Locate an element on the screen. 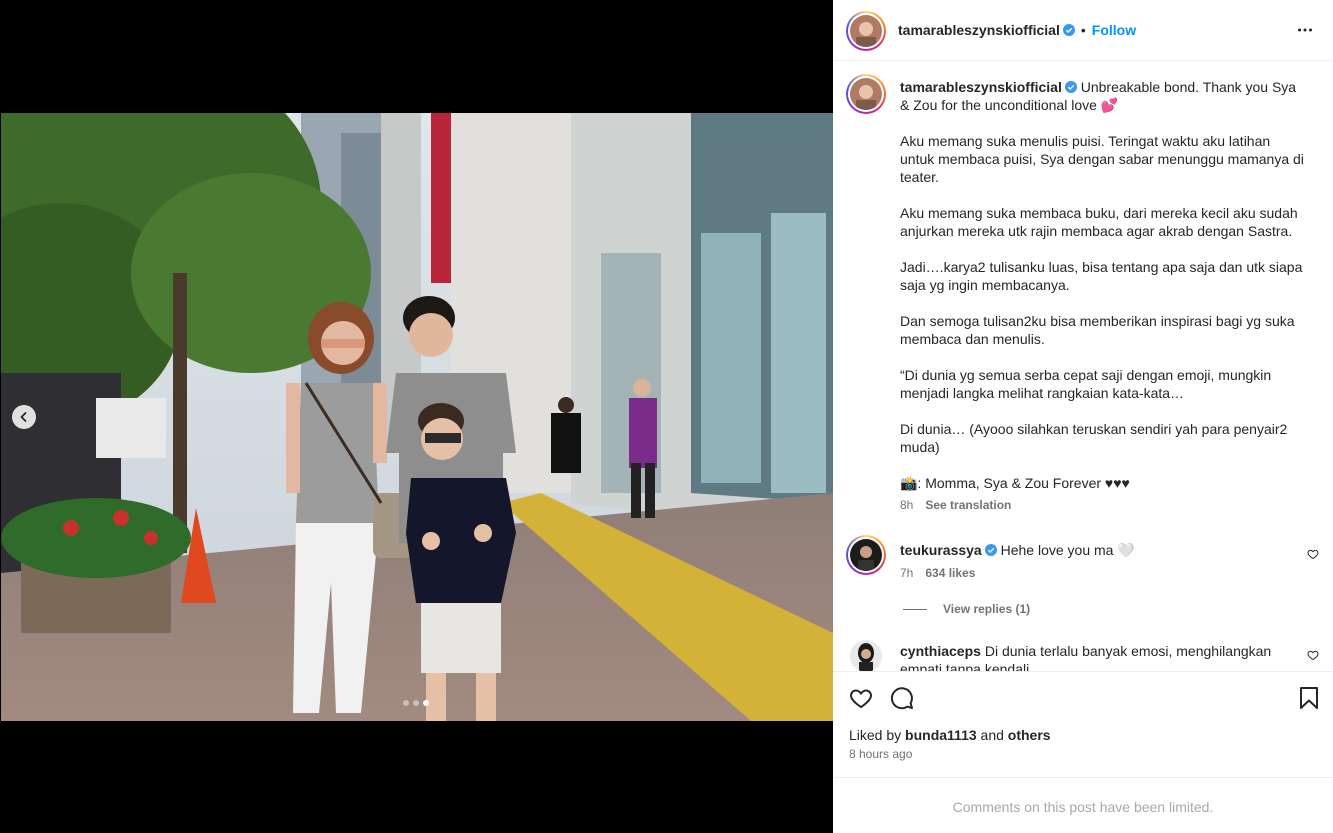 The width and height of the screenshot is (1333, 833). comment-text: teukurassya Hehe love you ma 🤍 is located at coordinates (1100, 550).